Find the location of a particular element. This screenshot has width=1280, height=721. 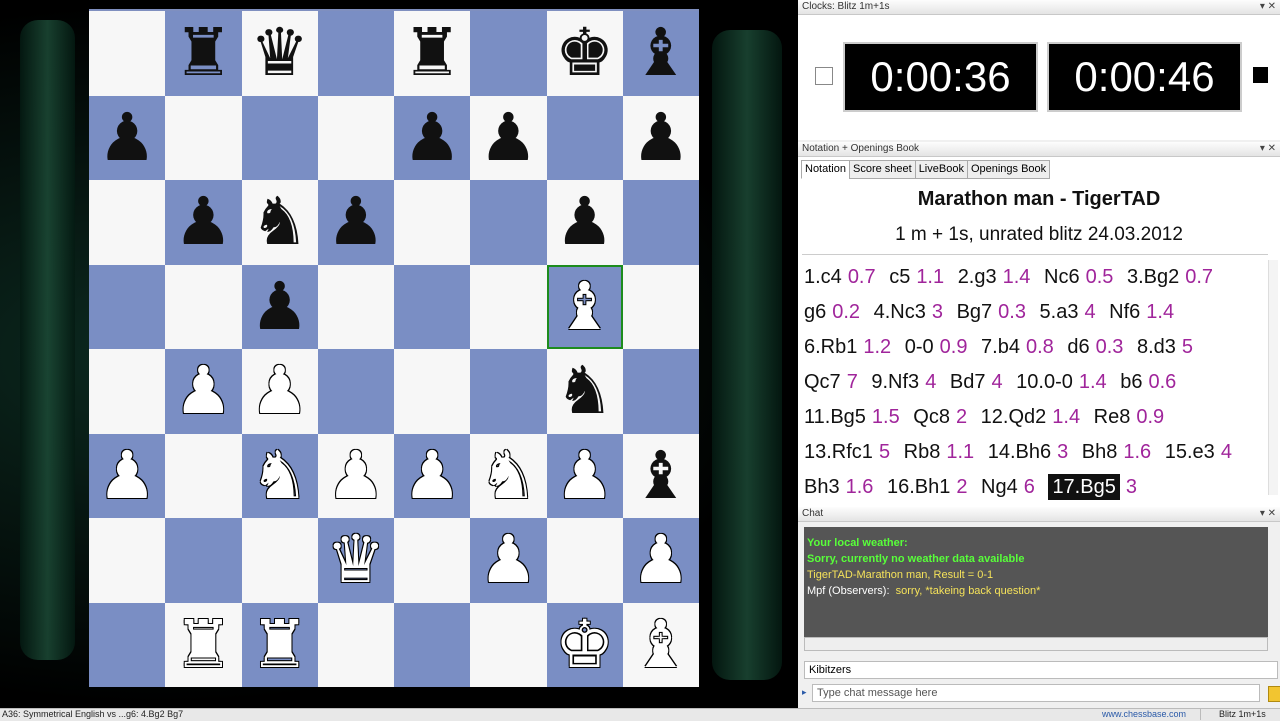

black-queen-icon: ♛ is located at coordinates (279, 53).